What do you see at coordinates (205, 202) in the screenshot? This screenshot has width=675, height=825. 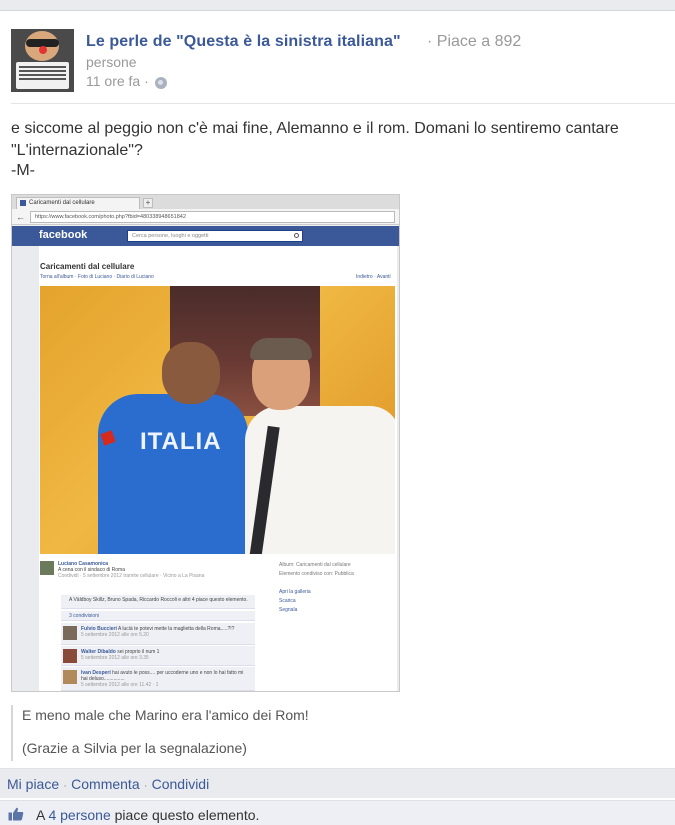 I see `browser-tabs: Caricamenti dal cellulare +` at bounding box center [205, 202].